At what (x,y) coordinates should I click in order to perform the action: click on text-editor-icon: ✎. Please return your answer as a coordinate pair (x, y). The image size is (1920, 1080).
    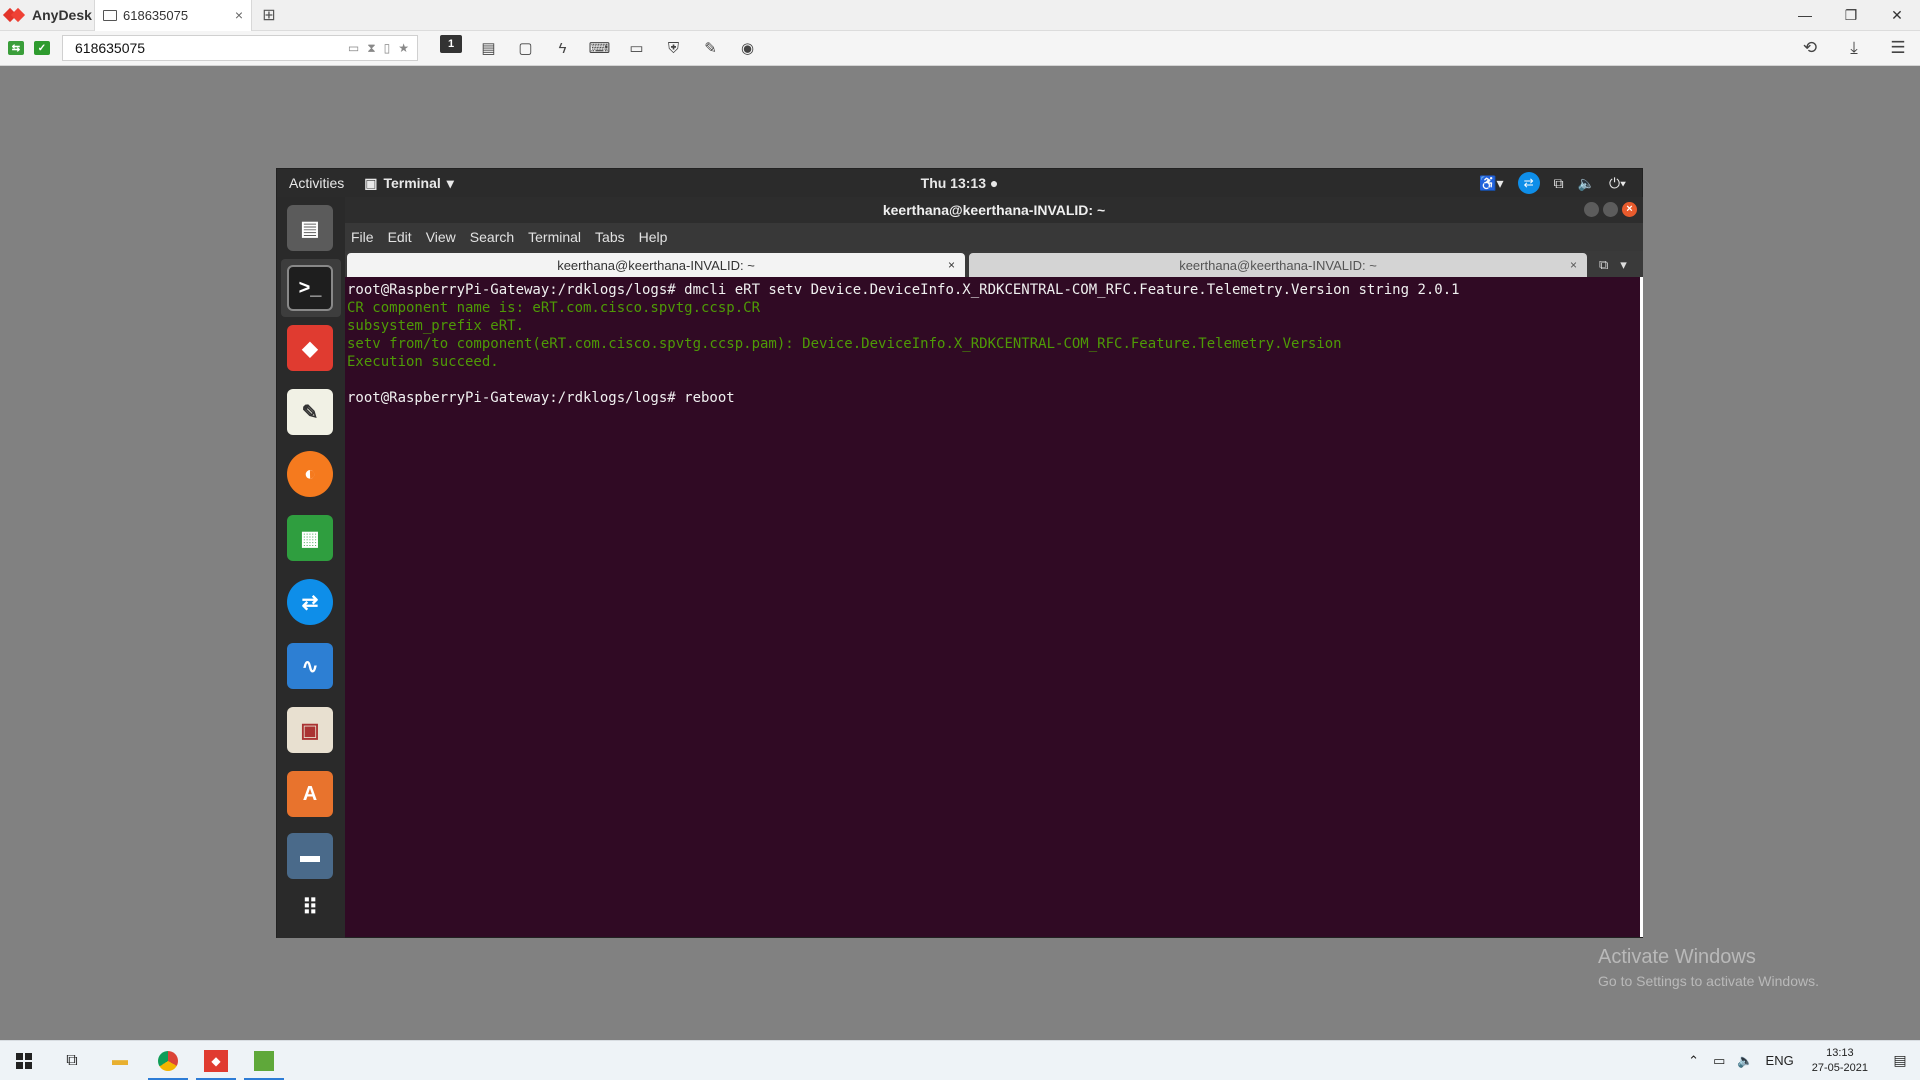
    Looking at the image, I should click on (310, 412).